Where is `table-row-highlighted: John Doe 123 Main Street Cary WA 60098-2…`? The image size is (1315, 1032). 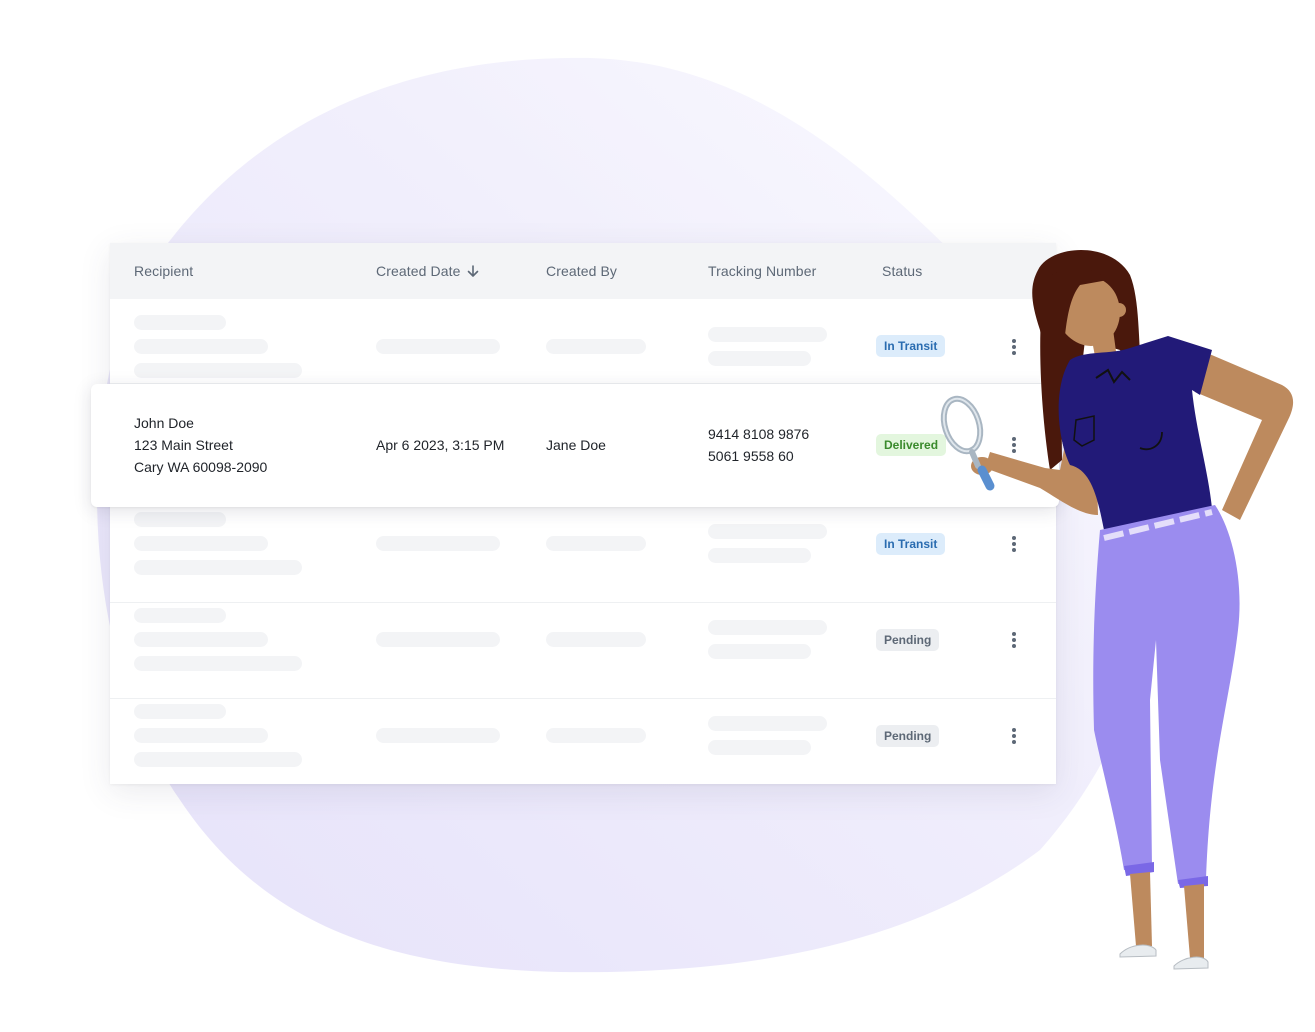 table-row-highlighted: John Doe 123 Main Street Cary WA 60098-2… is located at coordinates (575, 445).